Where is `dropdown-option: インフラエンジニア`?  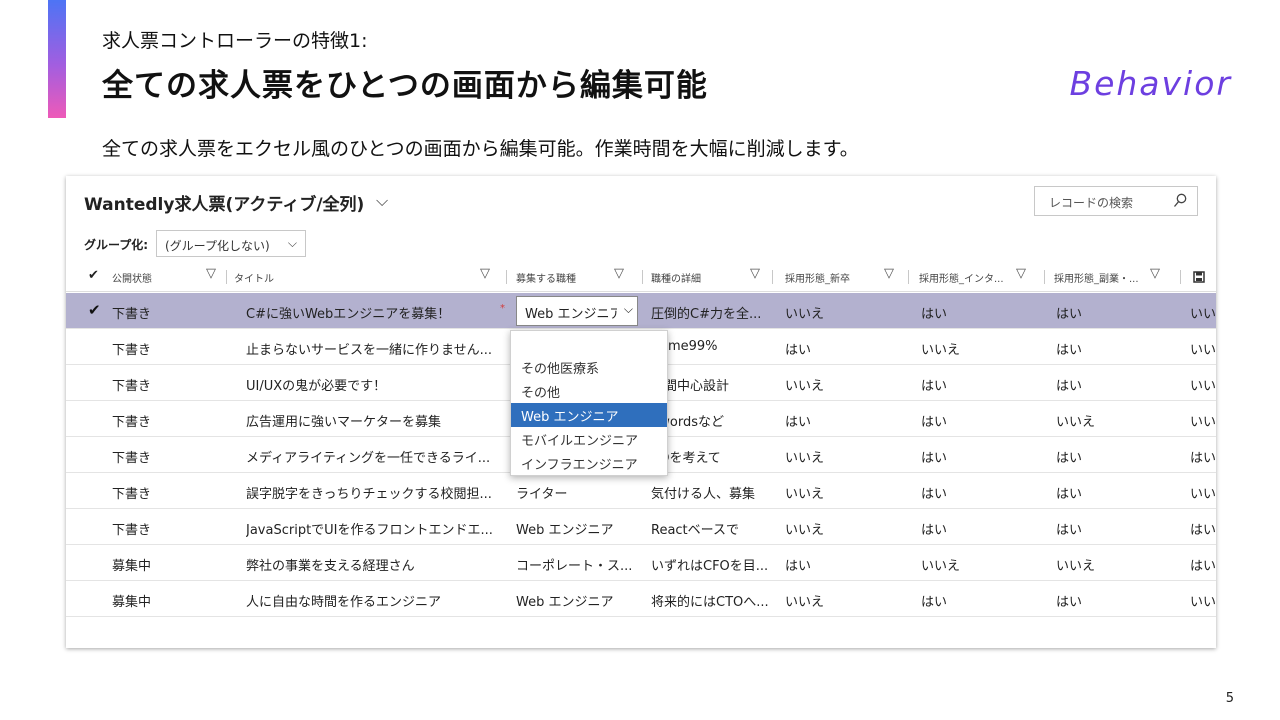
dropdown-option: インフラエンジニア is located at coordinates (589, 463).